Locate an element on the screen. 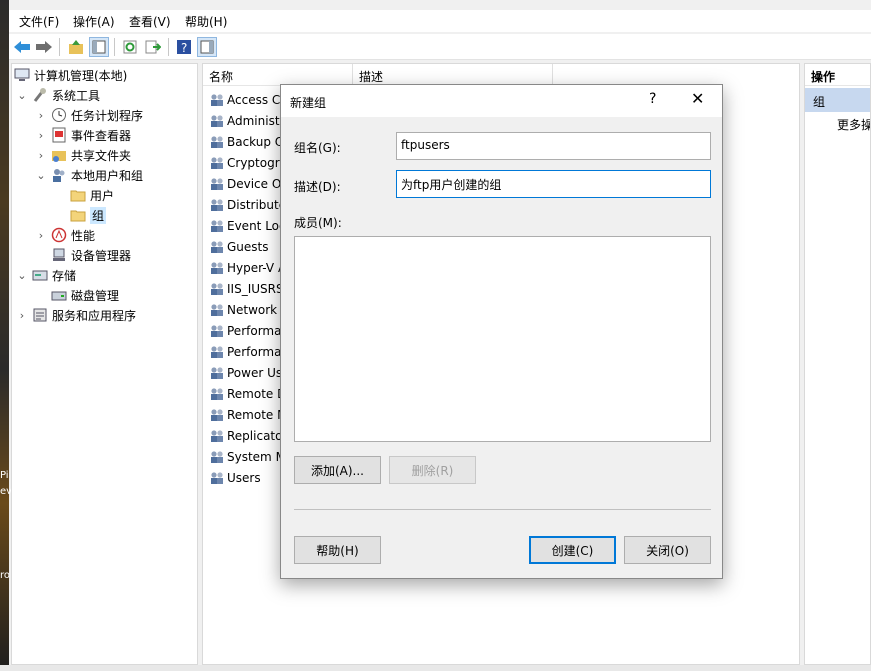 The height and width of the screenshot is (671, 871). tree-item-local-users-groups: ⌄ 本地用户和组 is located at coordinates (89, 175).